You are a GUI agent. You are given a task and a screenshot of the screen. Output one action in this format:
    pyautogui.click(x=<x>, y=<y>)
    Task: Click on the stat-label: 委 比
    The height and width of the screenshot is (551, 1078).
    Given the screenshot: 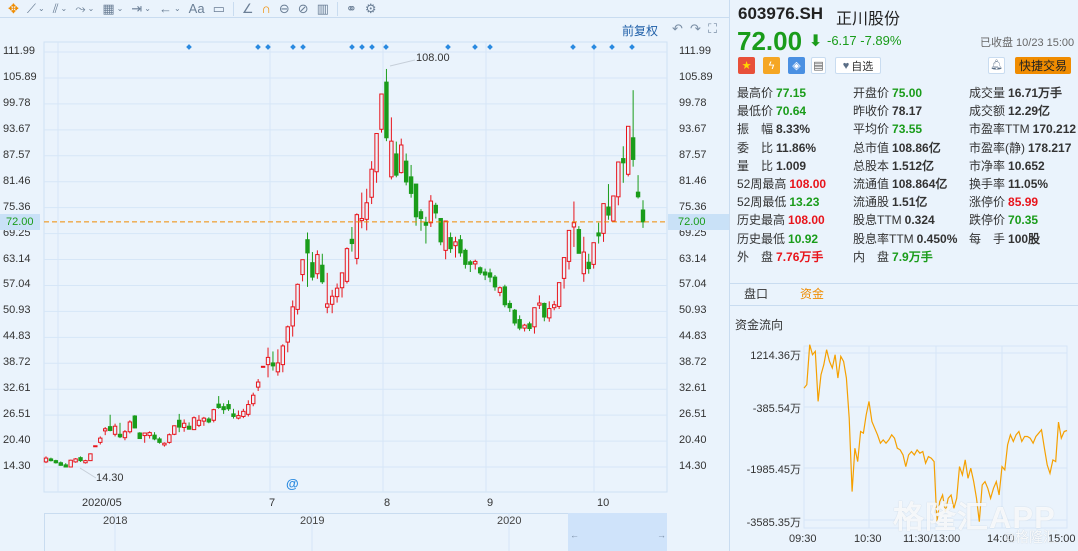 What is the action you would take?
    pyautogui.click(x=755, y=147)
    